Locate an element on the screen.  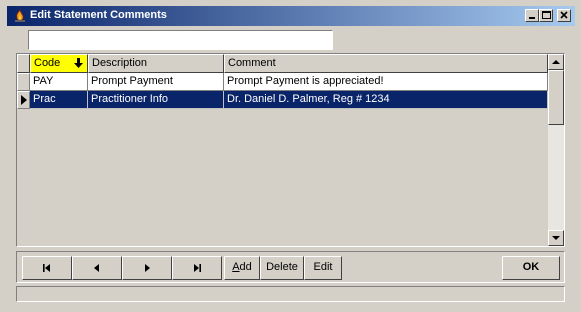
minimize-button is located at coordinates (532, 15).